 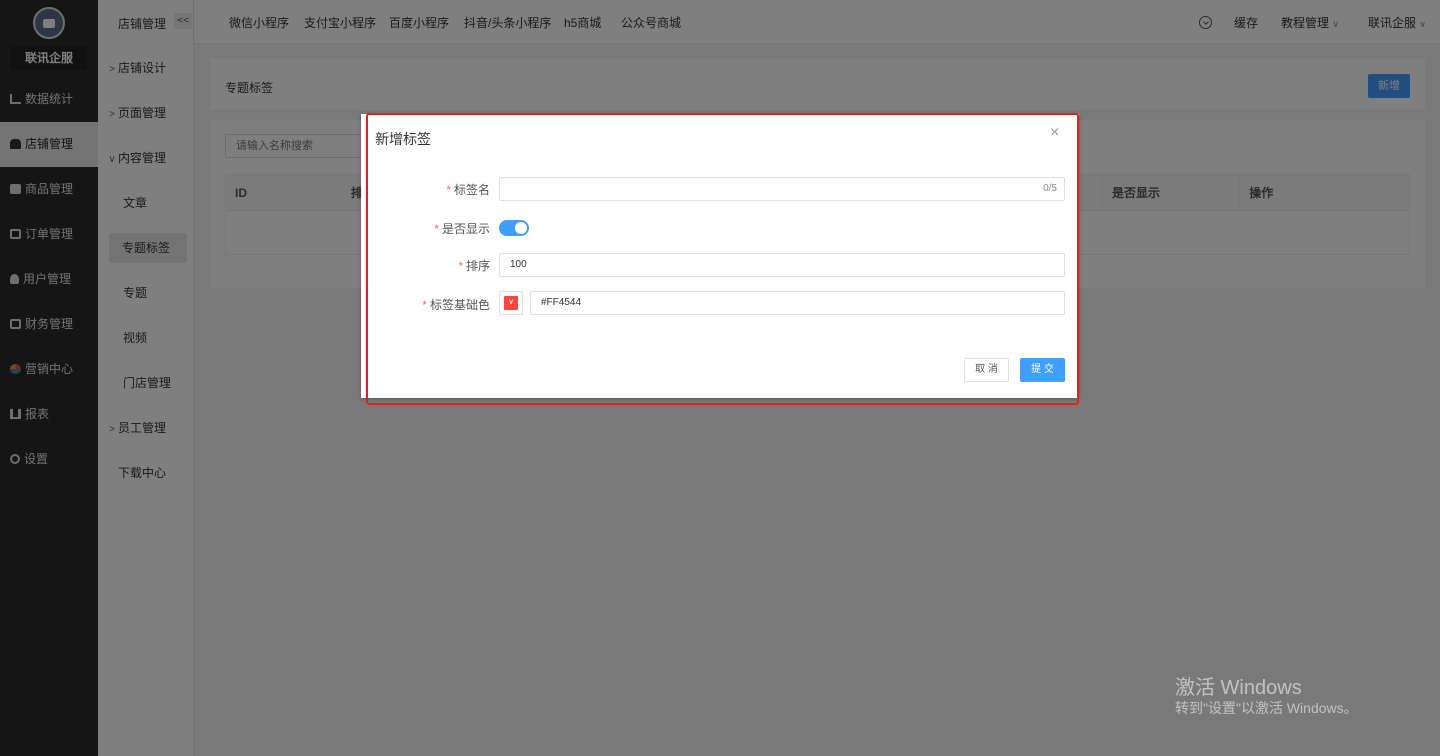 What do you see at coordinates (1266, 708) in the screenshot?
I see `activation-watermark-text: 转到"设置"以激活 Windows。` at bounding box center [1266, 708].